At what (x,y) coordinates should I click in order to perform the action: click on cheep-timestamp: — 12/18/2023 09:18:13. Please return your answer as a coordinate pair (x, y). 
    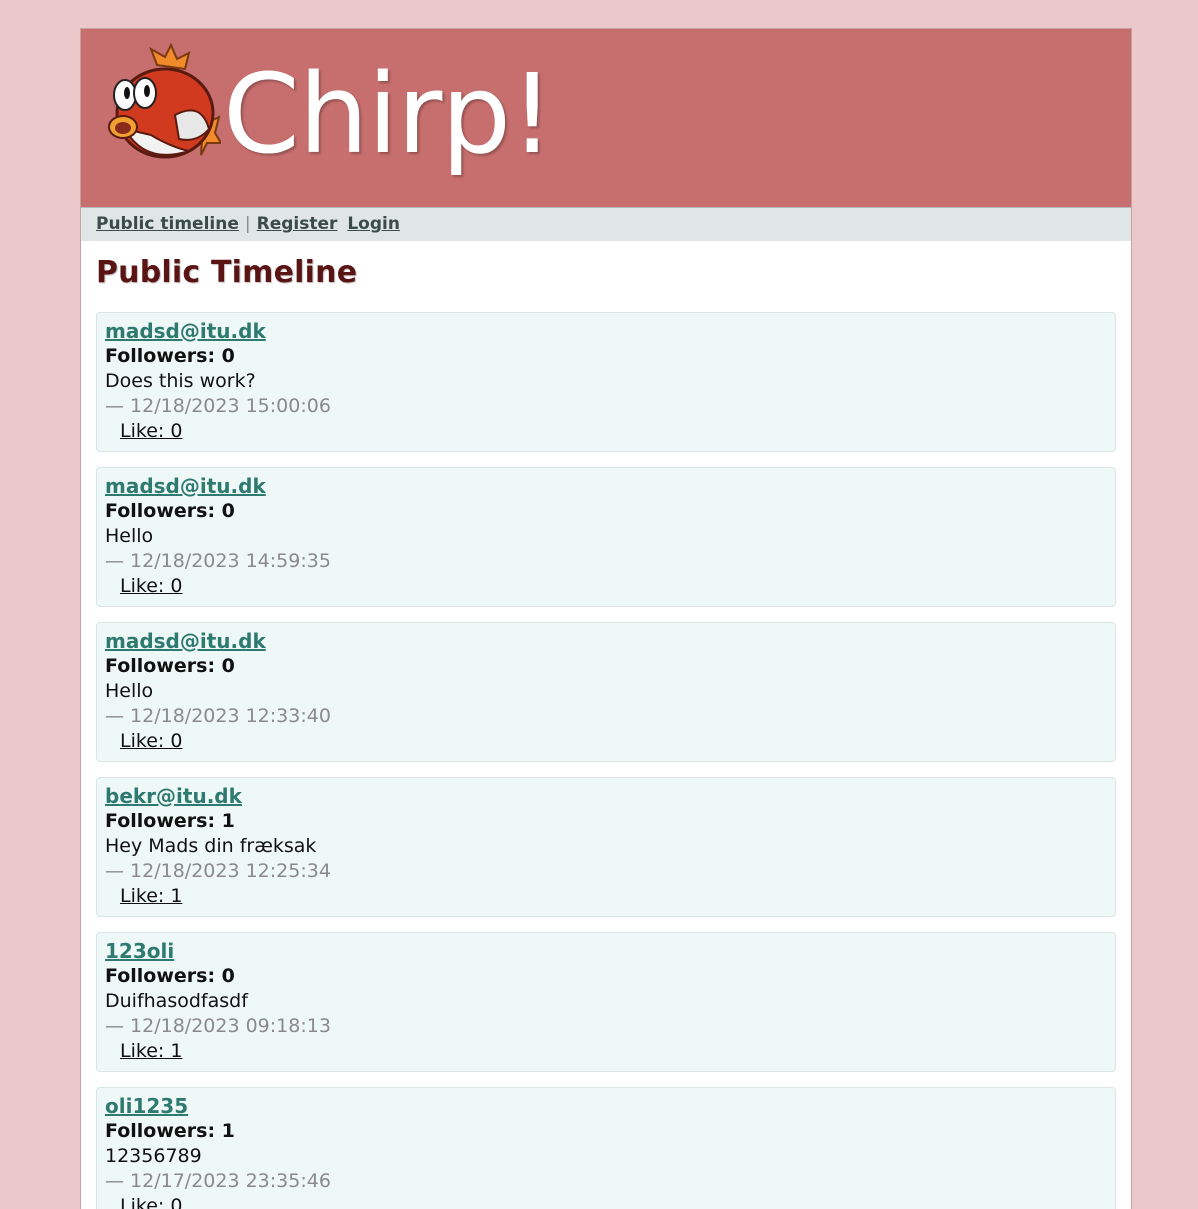
    Looking at the image, I should click on (218, 1026).